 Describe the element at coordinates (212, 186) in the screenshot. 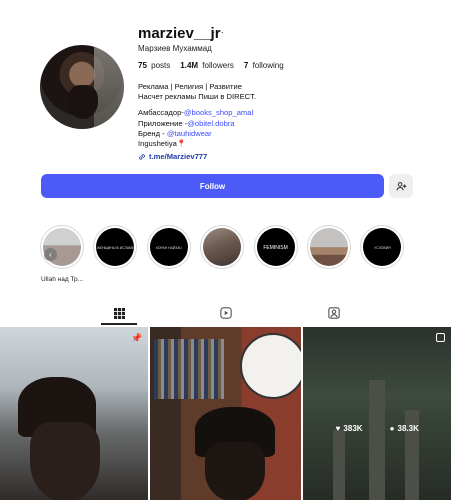

I see `follow-button: Follow` at that location.